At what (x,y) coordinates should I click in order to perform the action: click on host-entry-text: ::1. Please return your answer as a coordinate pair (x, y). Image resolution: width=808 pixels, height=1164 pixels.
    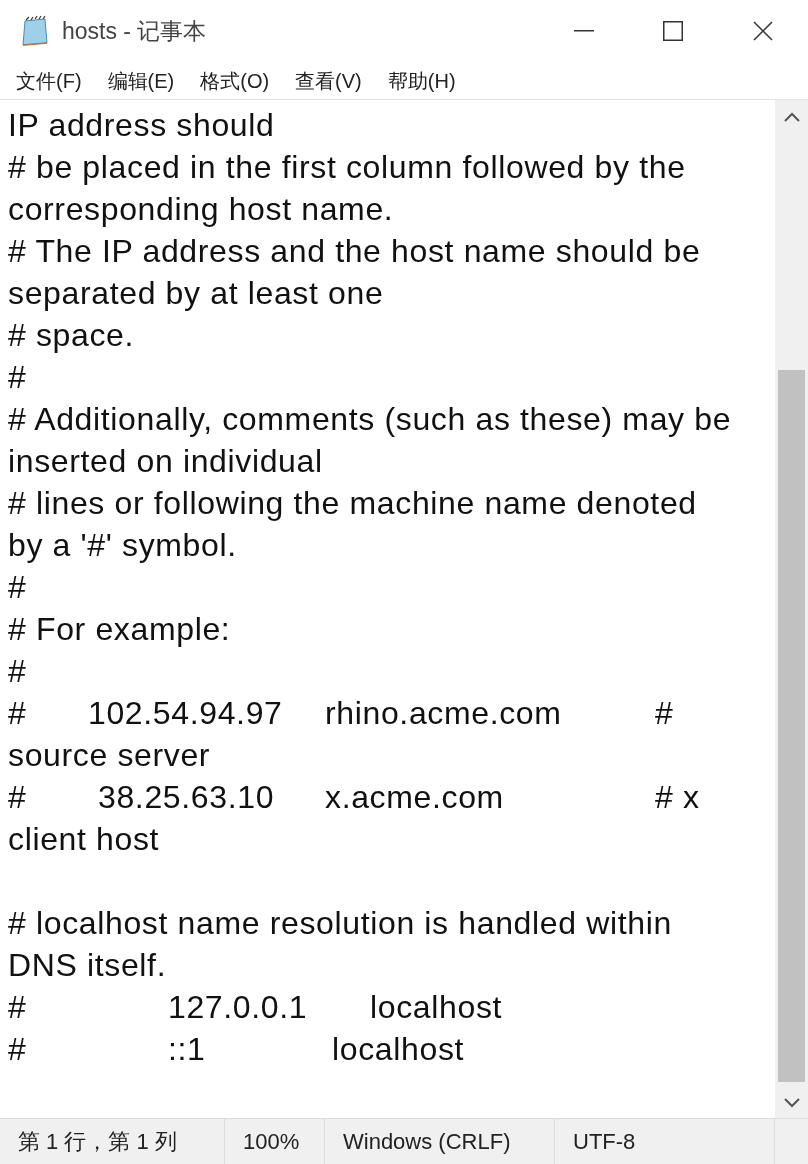
    Looking at the image, I should click on (187, 1049).